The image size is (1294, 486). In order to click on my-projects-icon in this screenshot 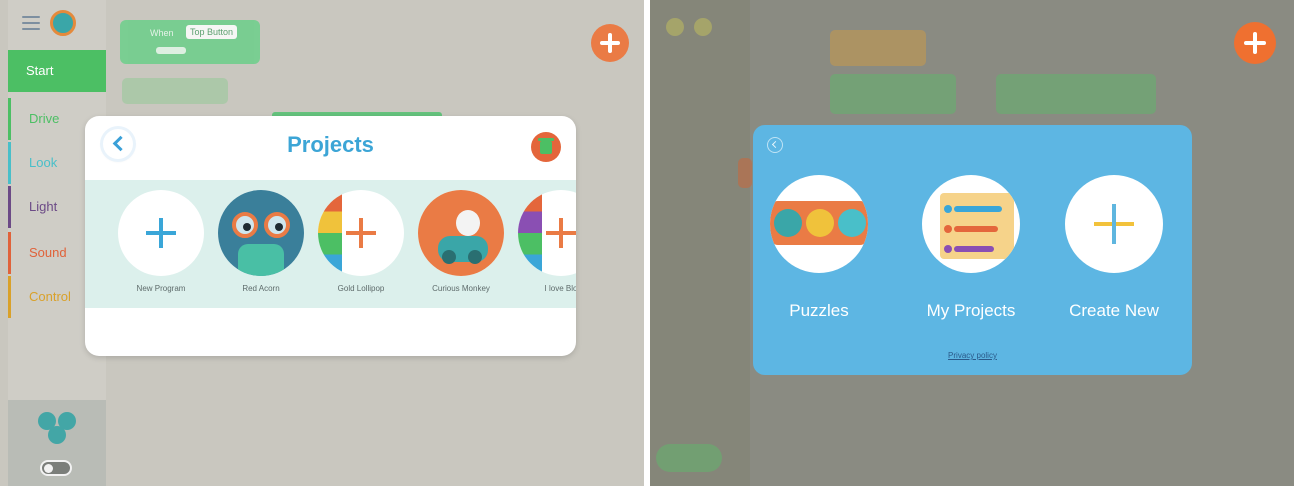, I will do `click(971, 224)`.